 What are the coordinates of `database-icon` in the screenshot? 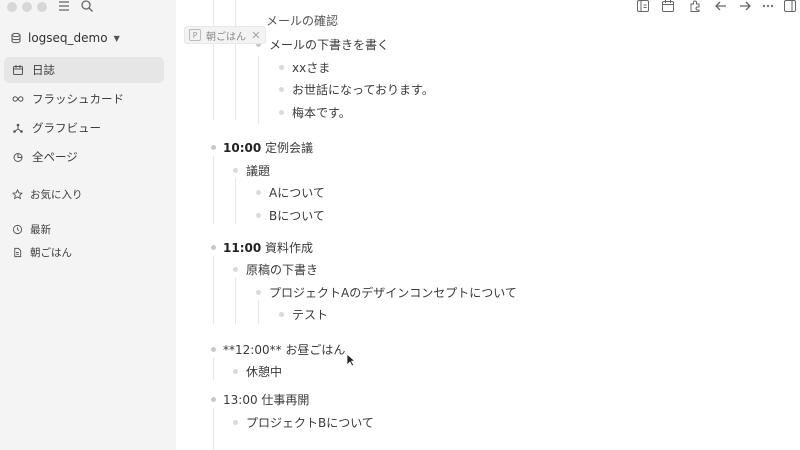 It's located at (16, 38).